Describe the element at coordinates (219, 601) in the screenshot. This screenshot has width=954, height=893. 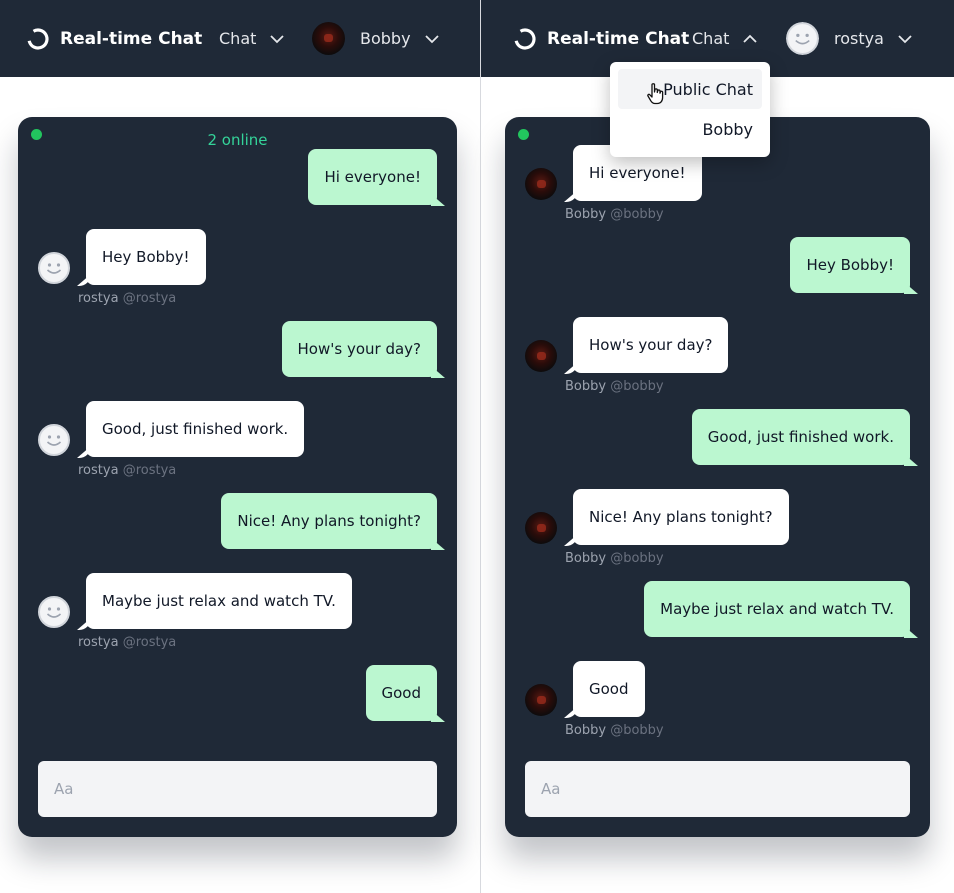
I see `message-bubble-incoming: Maybe just relax and watch TV.` at that location.